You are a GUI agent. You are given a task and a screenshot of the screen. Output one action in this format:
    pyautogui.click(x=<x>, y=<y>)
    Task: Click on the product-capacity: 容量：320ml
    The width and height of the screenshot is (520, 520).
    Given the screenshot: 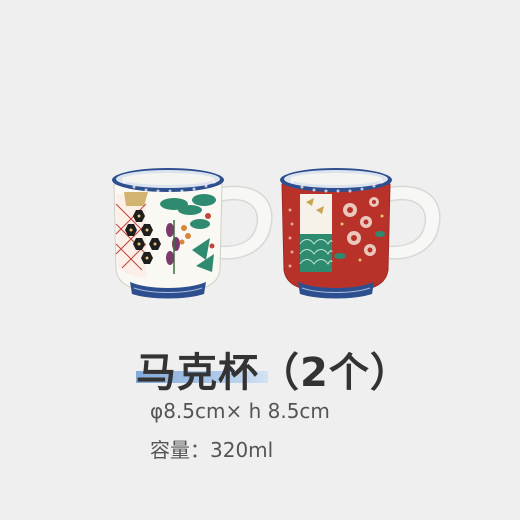 What is the action you would take?
    pyautogui.click(x=211, y=448)
    